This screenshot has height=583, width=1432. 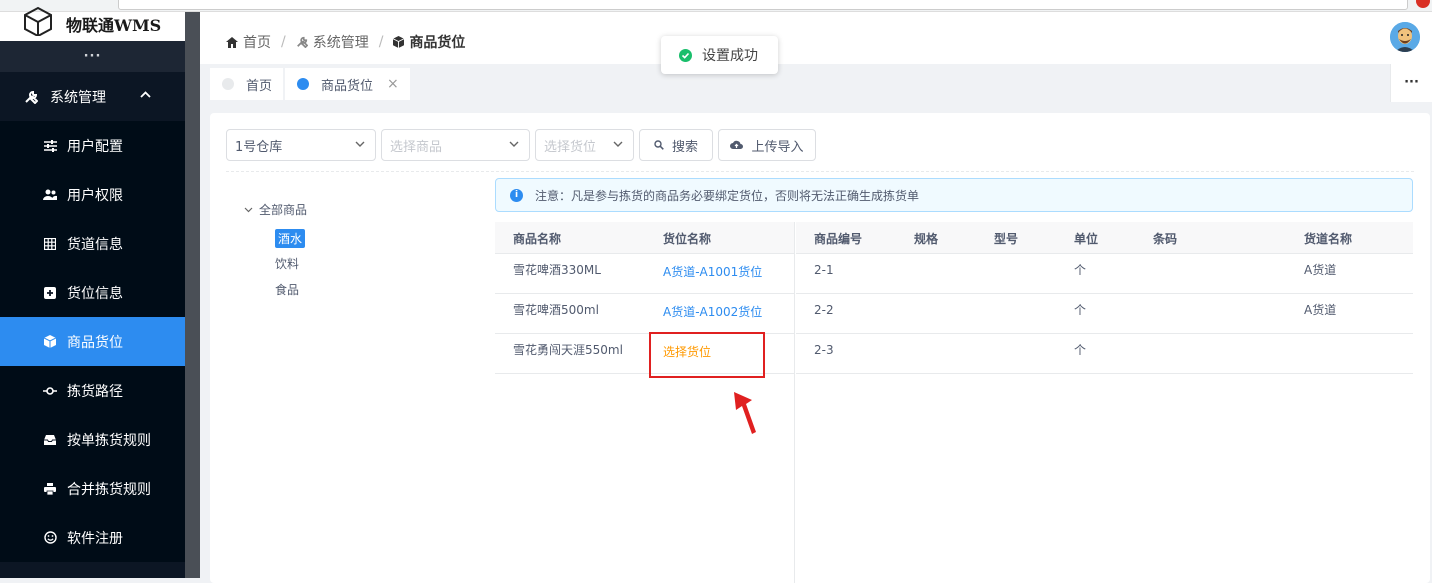 I want to click on product-placeholder: 选择商品, so click(x=416, y=147).